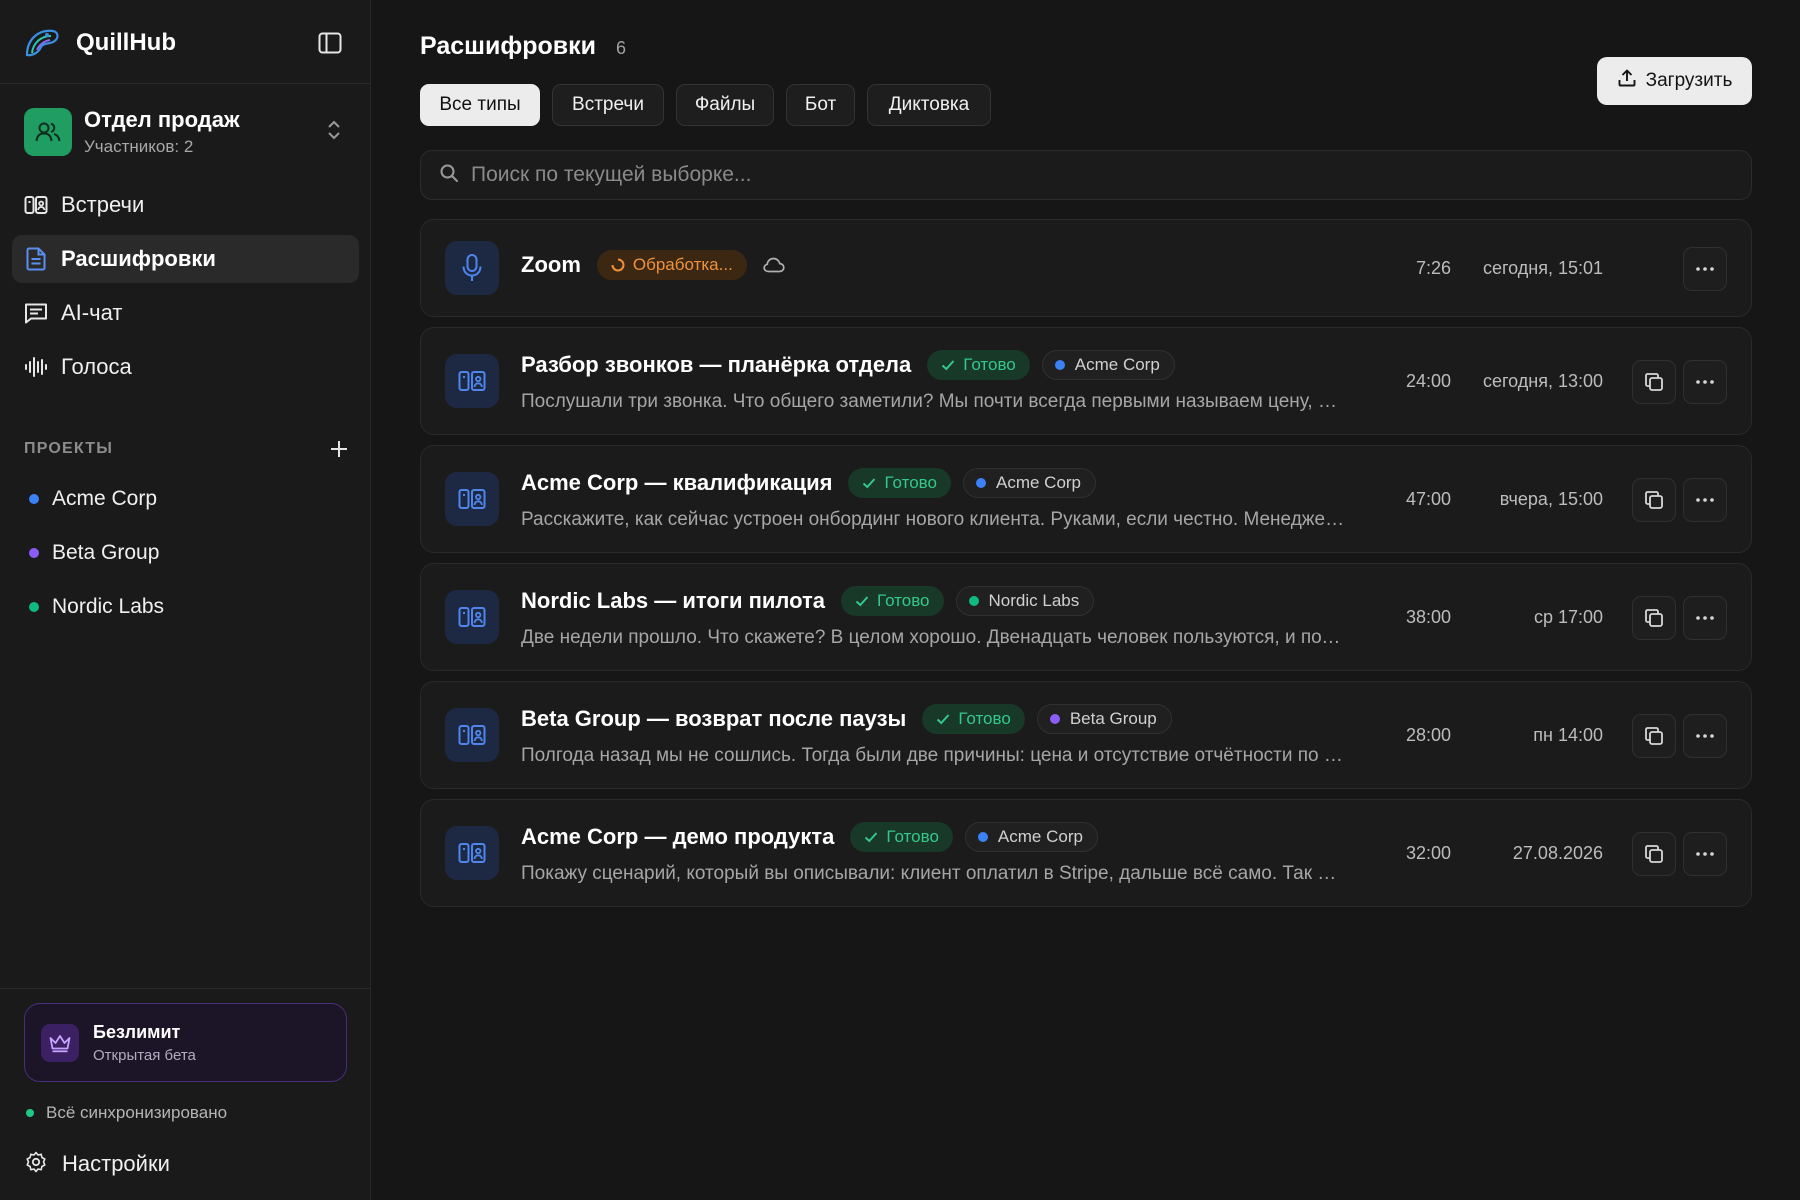  I want to click on project-chip: Nordic Labs, so click(1025, 601).